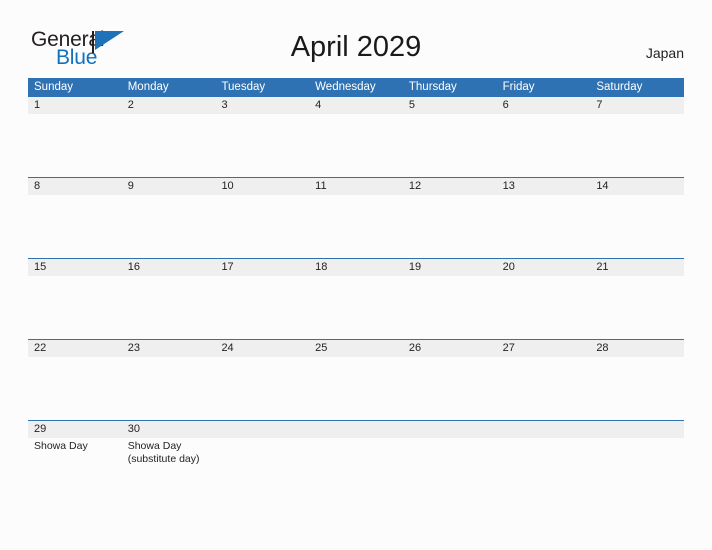 This screenshot has height=550, width=712. I want to click on day-cell: Showa Day (substitute day), so click(169, 469).